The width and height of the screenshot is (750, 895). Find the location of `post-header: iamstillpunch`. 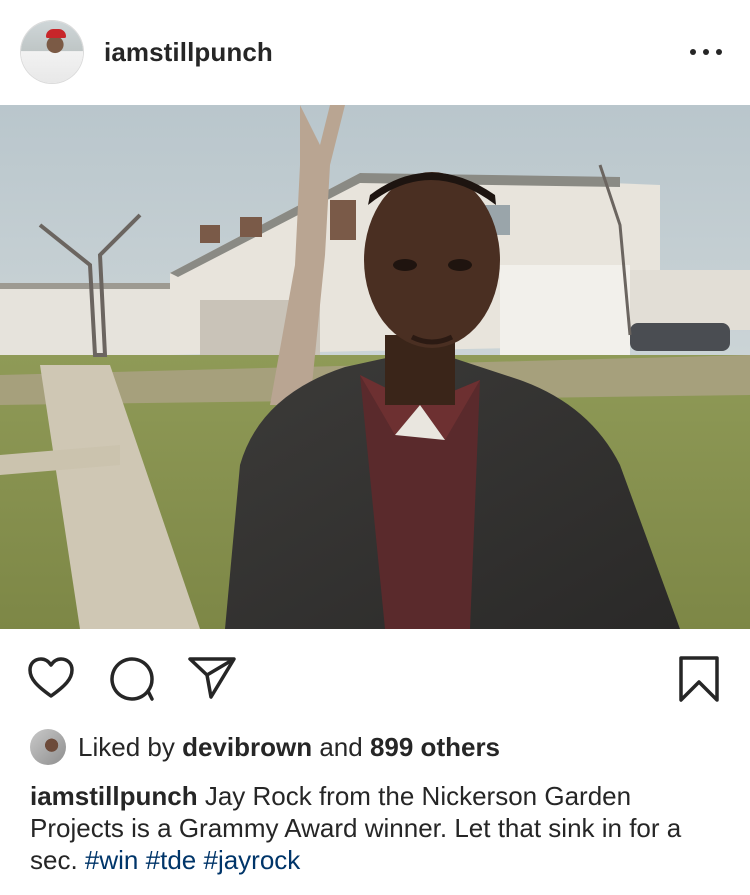

post-header: iamstillpunch is located at coordinates (375, 52).